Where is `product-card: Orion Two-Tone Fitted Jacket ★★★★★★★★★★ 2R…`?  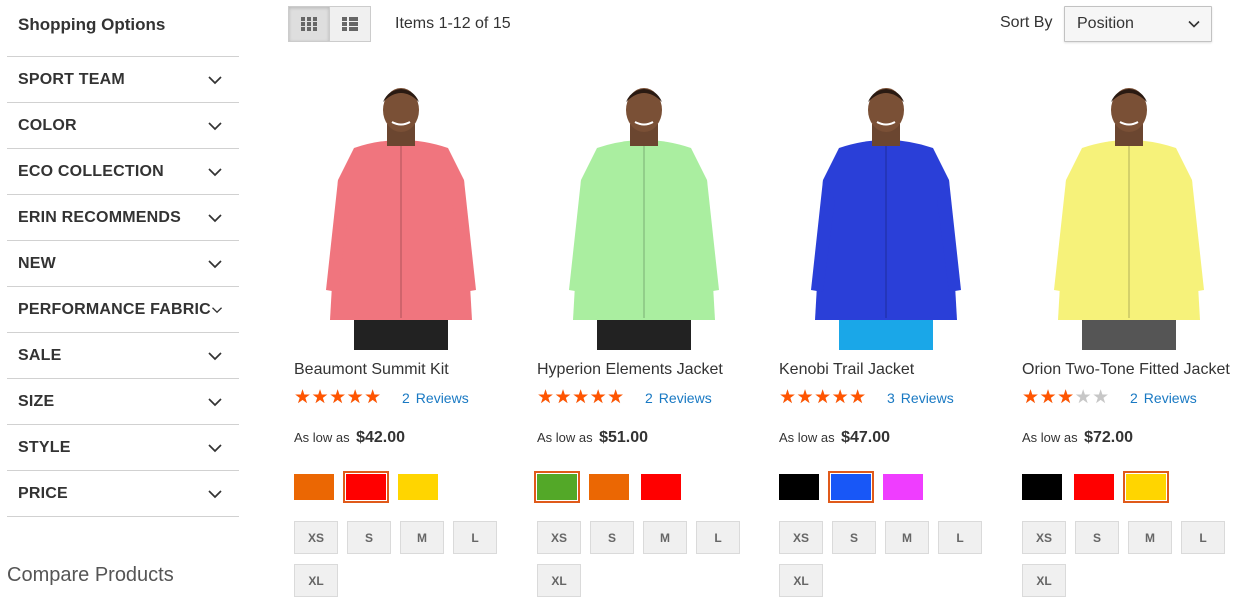
product-card: Orion Two-Tone Fitted Jacket ★★★★★★★★★★ 2R… is located at coordinates (1128, 338).